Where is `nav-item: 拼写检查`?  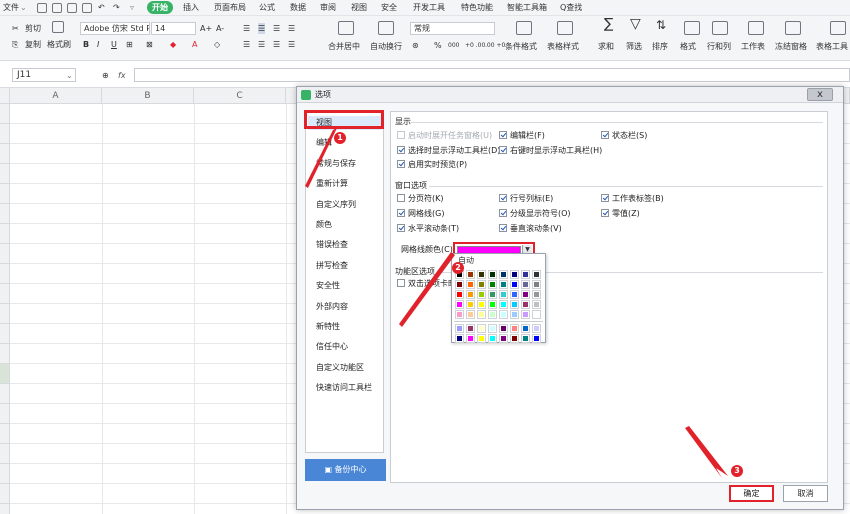 nav-item: 拼写检查 is located at coordinates (332, 266).